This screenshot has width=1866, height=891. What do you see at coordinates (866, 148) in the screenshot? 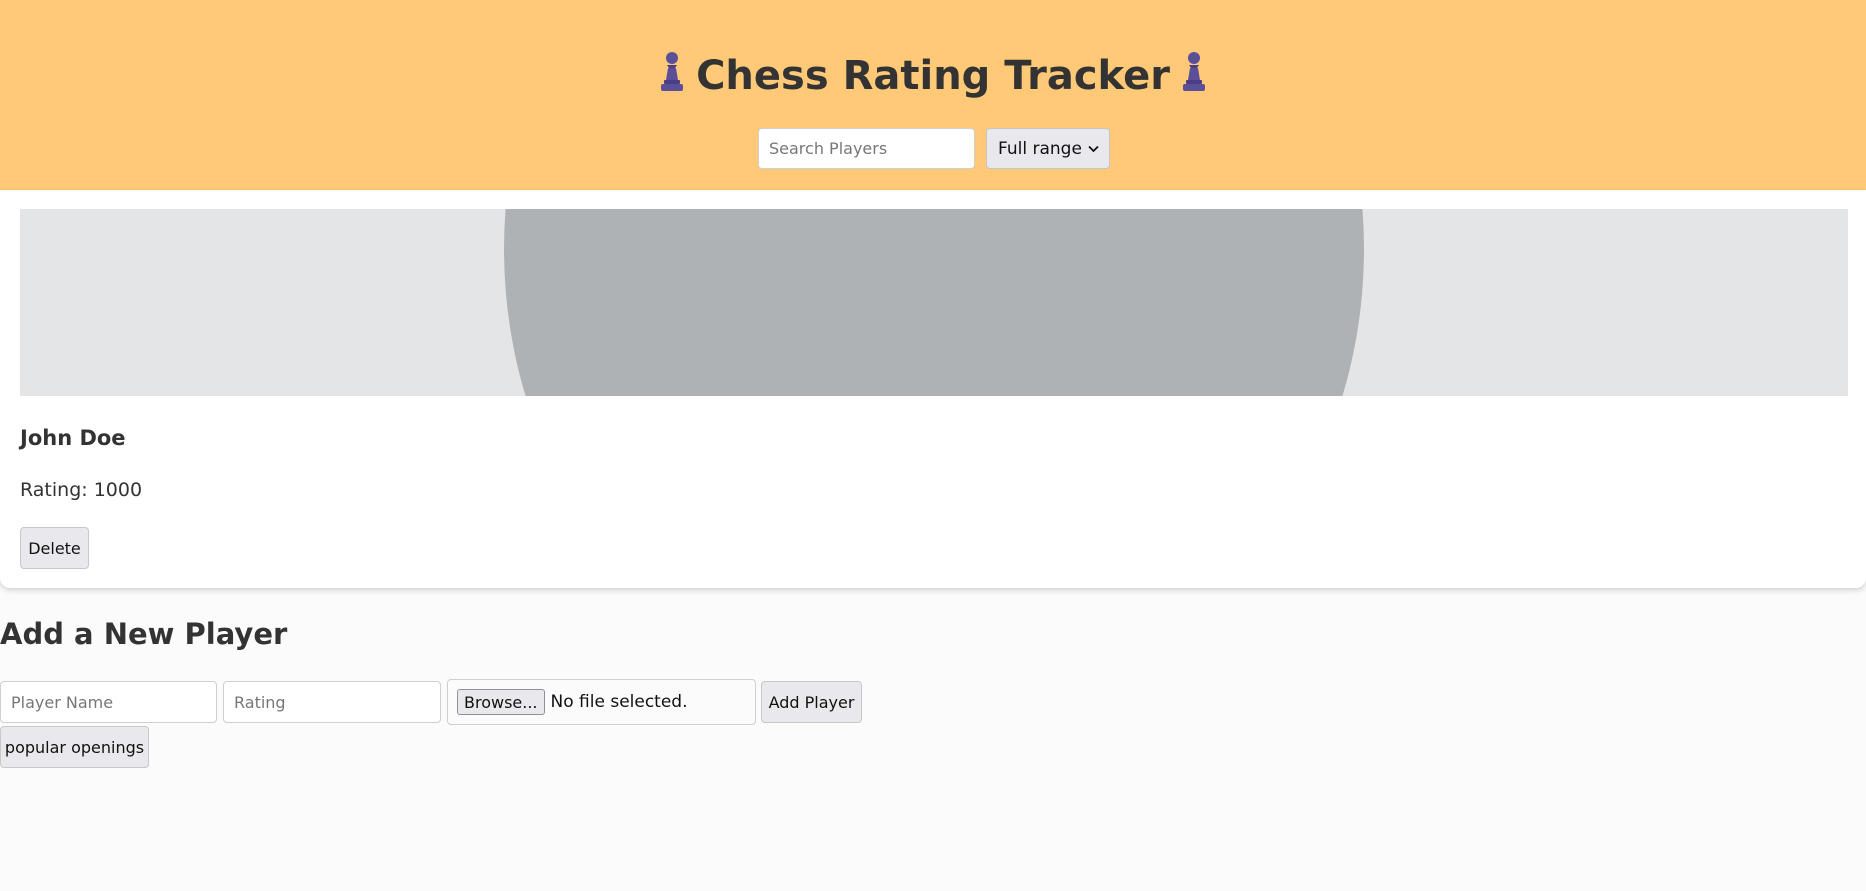
I see `search-input` at bounding box center [866, 148].